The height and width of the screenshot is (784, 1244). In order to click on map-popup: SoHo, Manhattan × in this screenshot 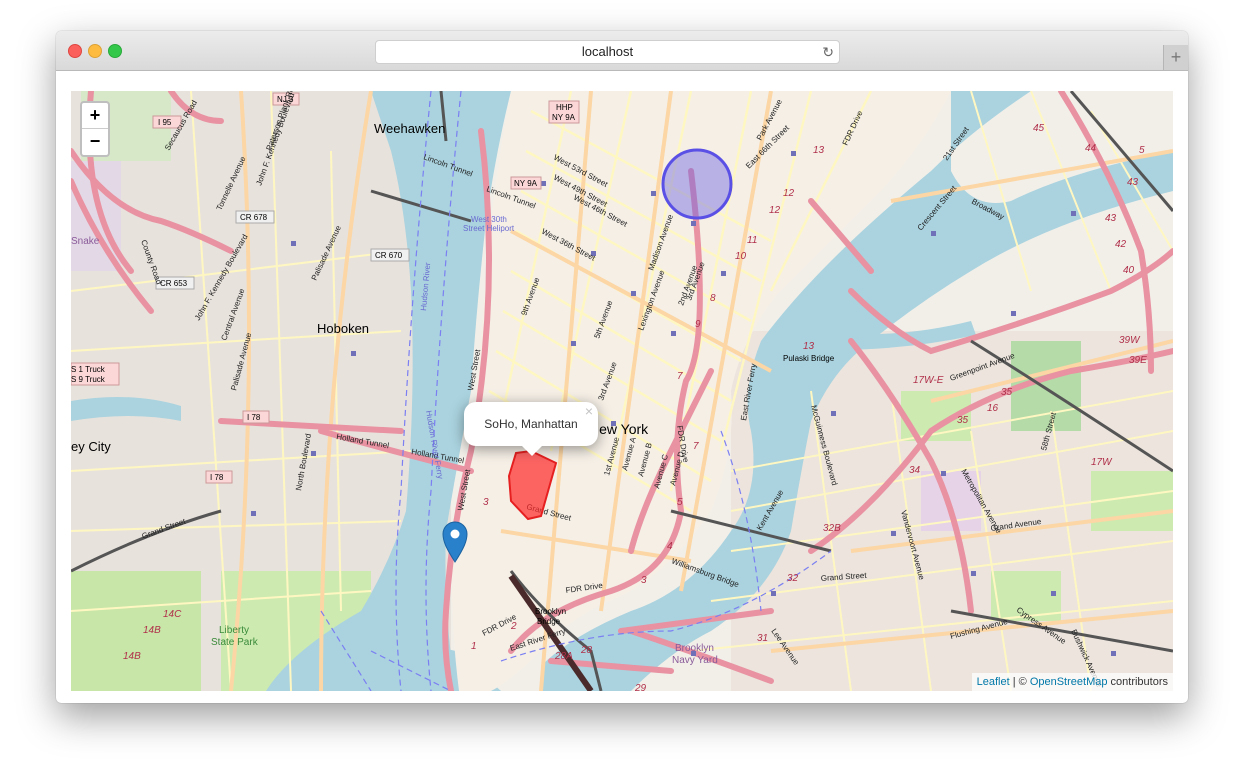, I will do `click(531, 429)`.